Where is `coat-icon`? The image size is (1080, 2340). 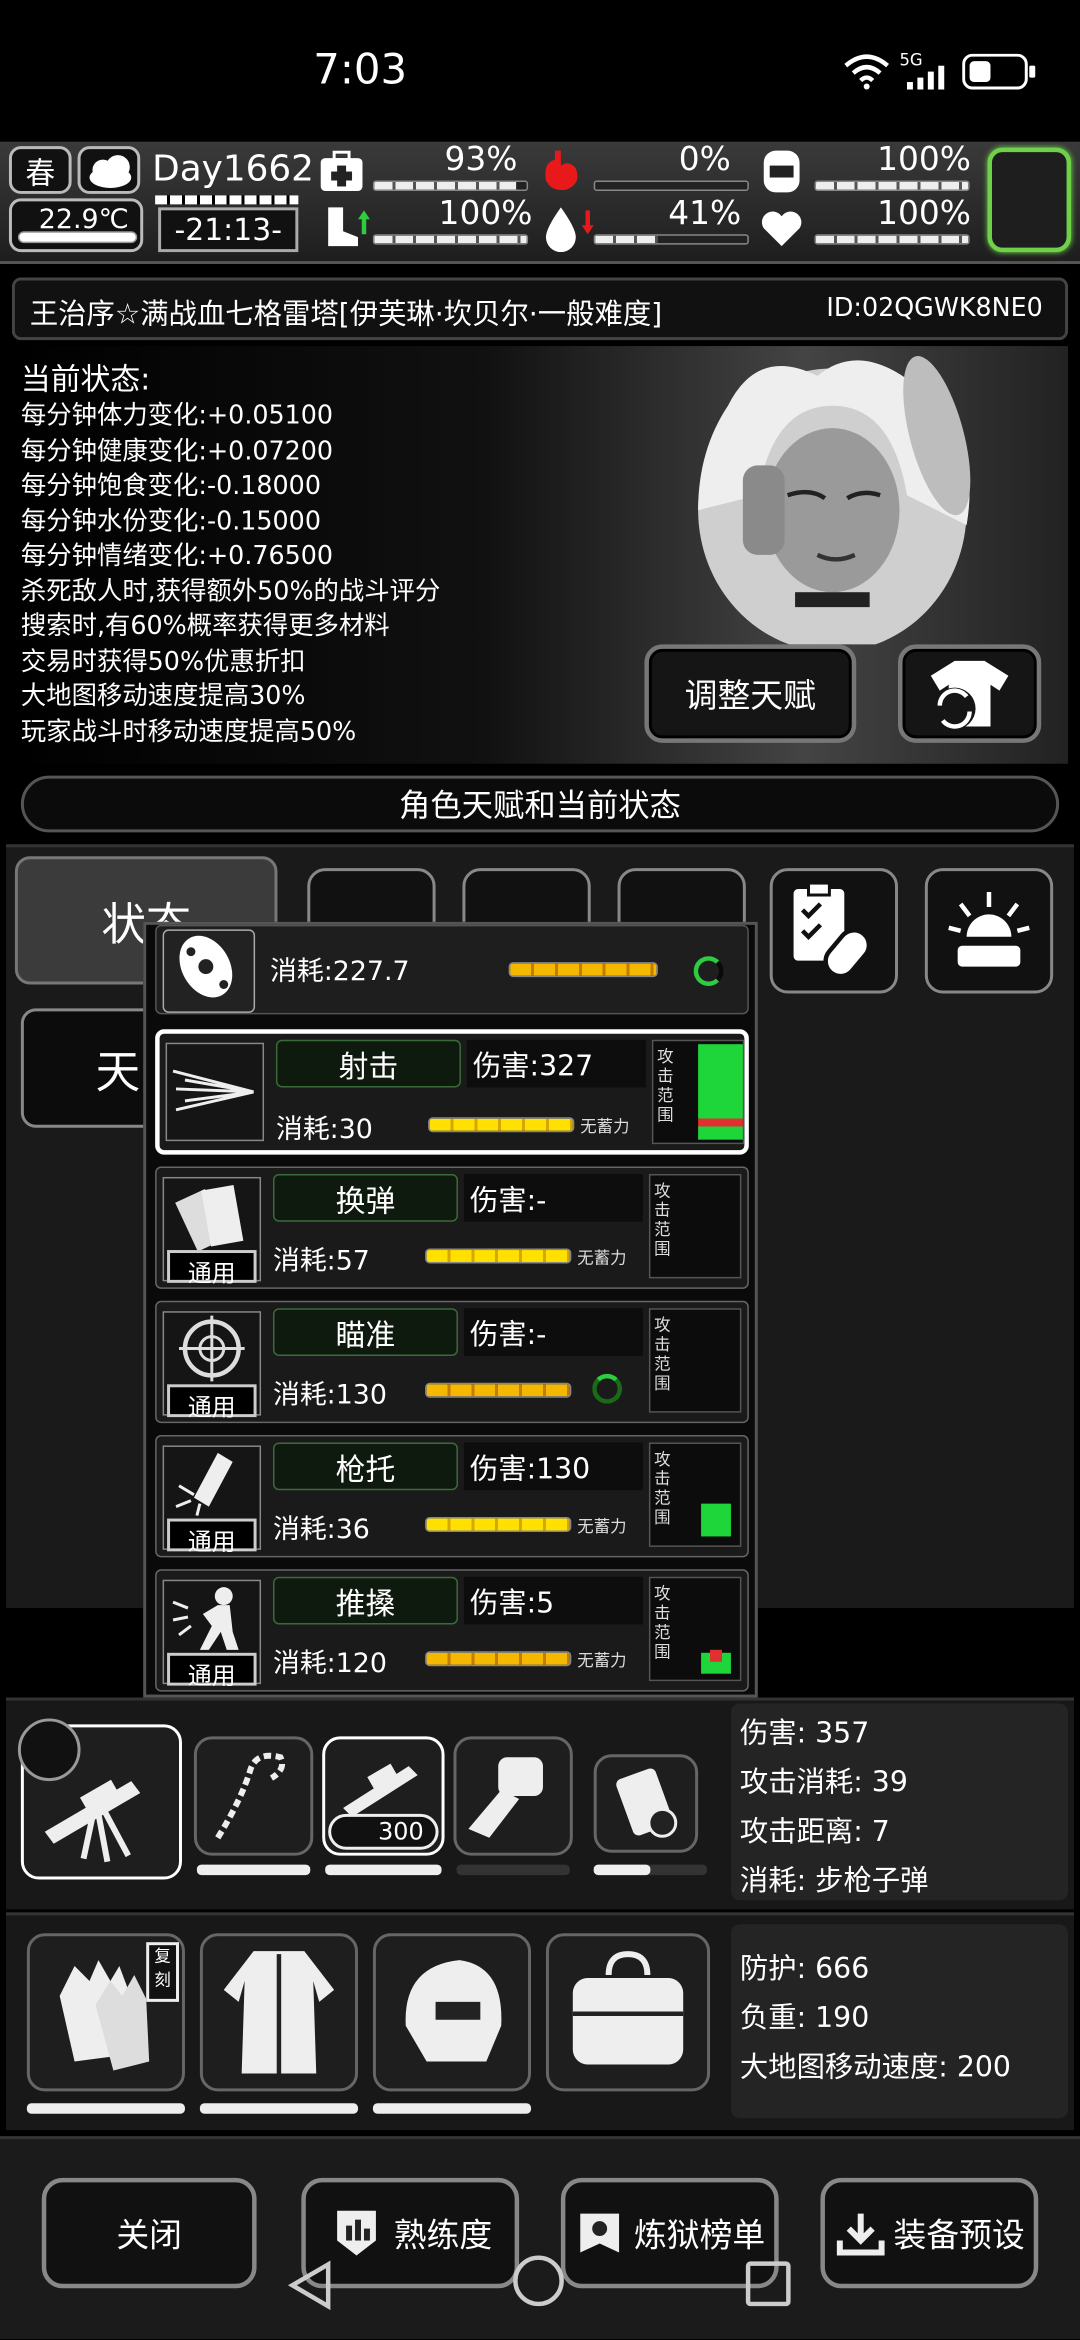
coat-icon is located at coordinates (279, 2012).